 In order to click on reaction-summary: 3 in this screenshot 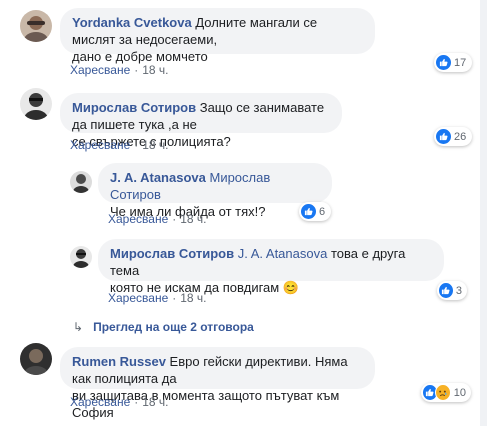, I will do `click(452, 290)`.